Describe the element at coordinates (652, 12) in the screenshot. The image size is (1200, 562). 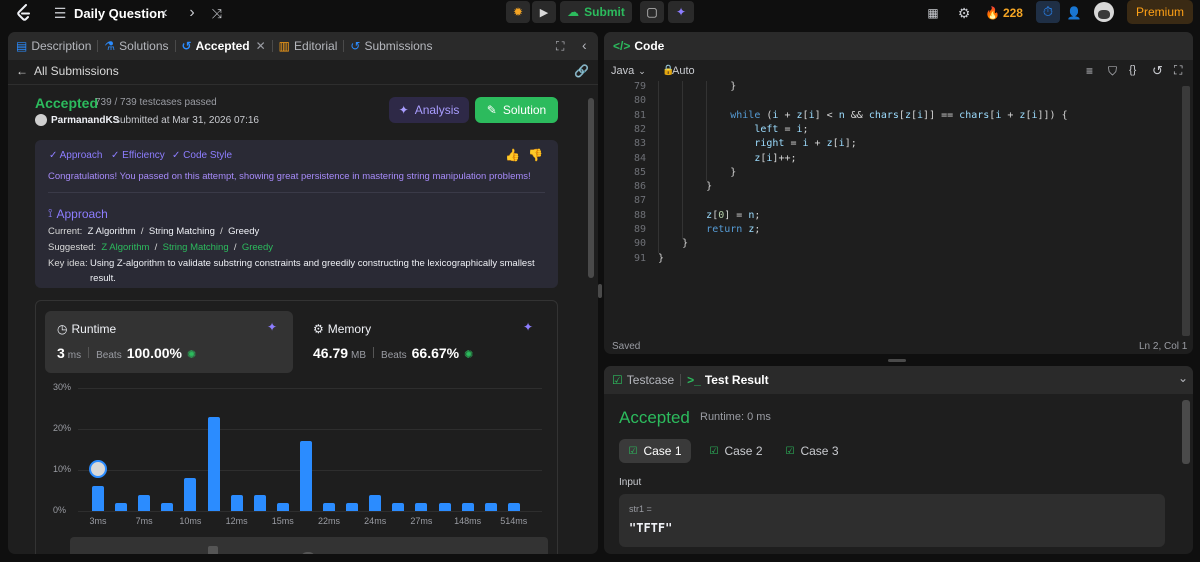
I see `notes-button: ▢` at that location.